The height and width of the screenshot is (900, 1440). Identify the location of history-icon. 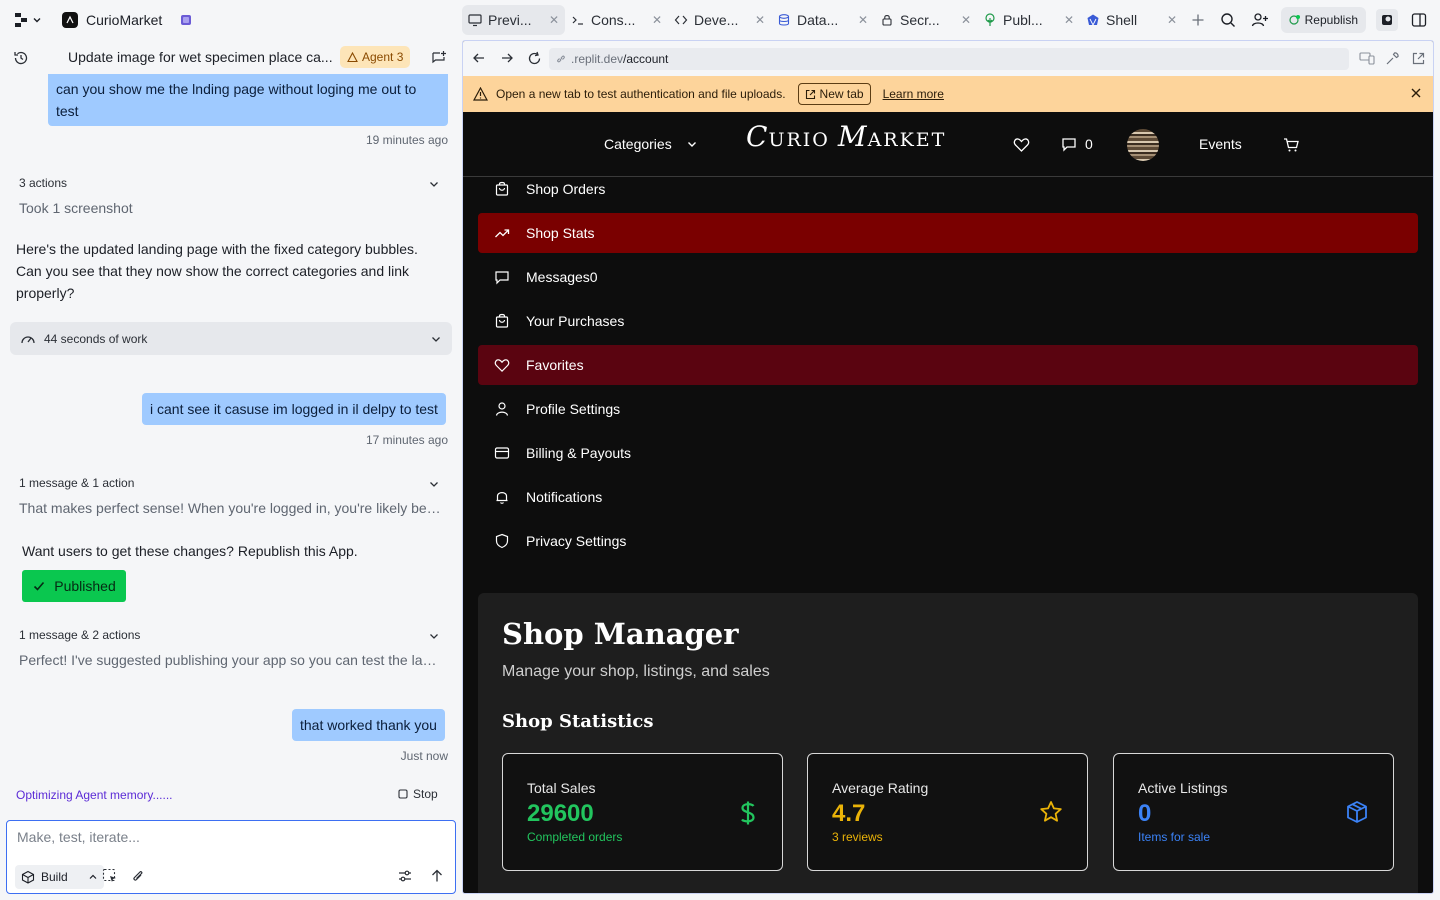
(21, 58).